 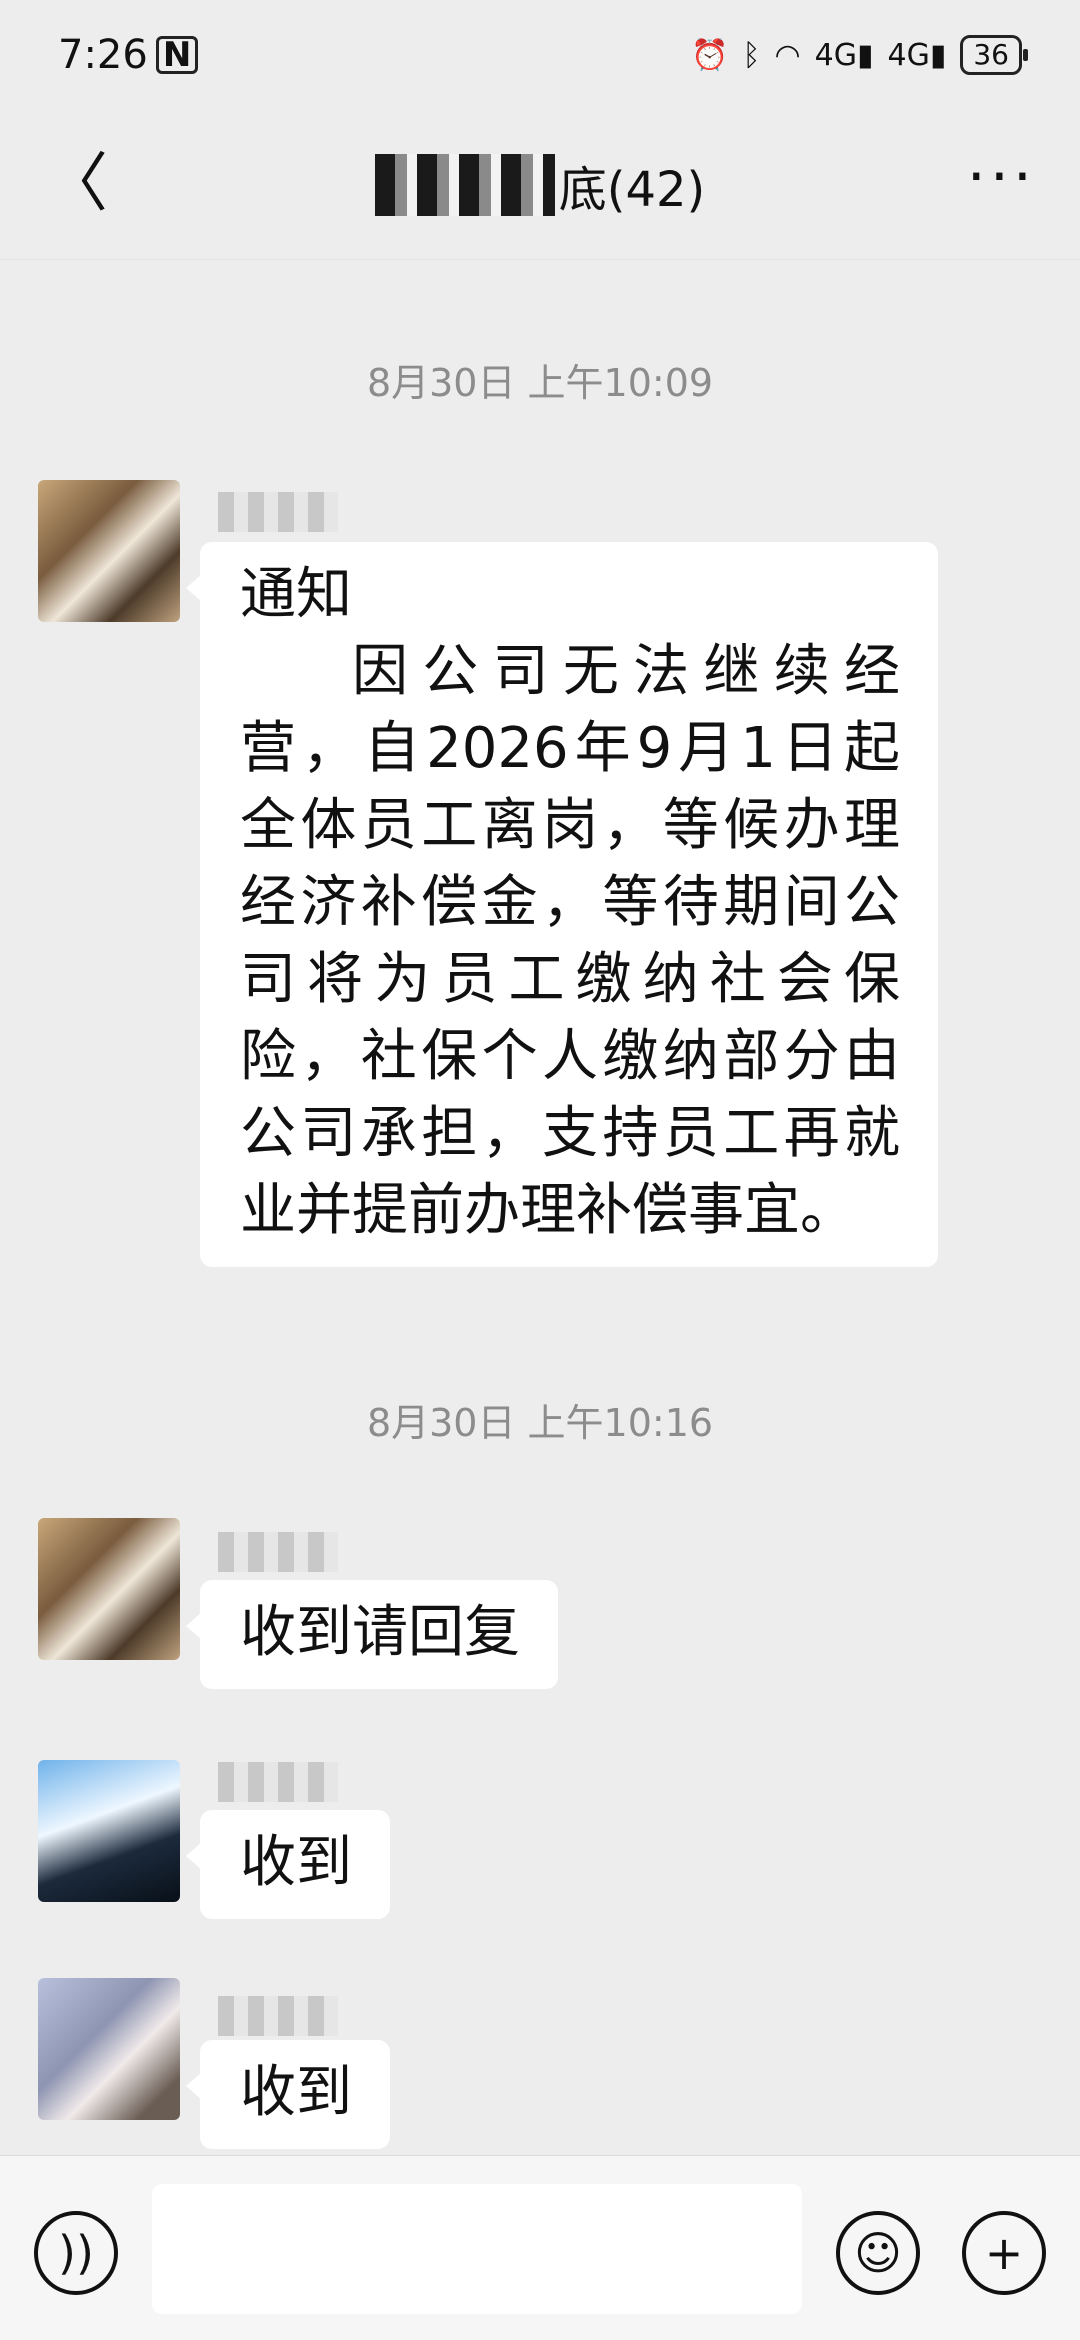 I want to click on input-bar: )) ☺ +, so click(x=540, y=2247).